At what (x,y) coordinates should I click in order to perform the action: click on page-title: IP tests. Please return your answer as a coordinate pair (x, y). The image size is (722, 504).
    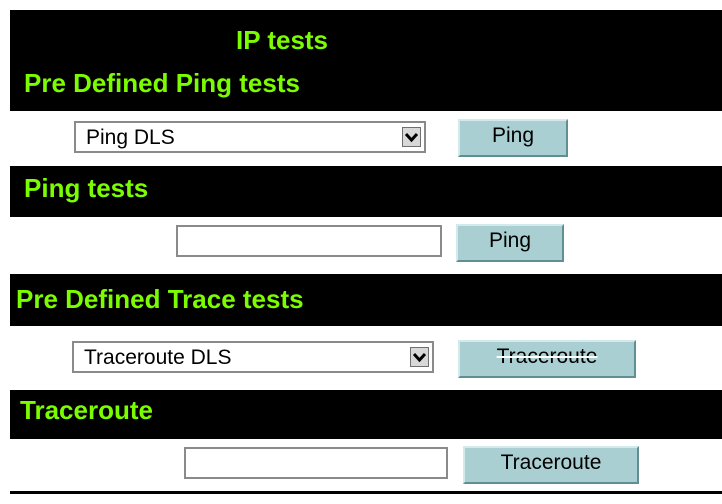
    Looking at the image, I should click on (282, 40).